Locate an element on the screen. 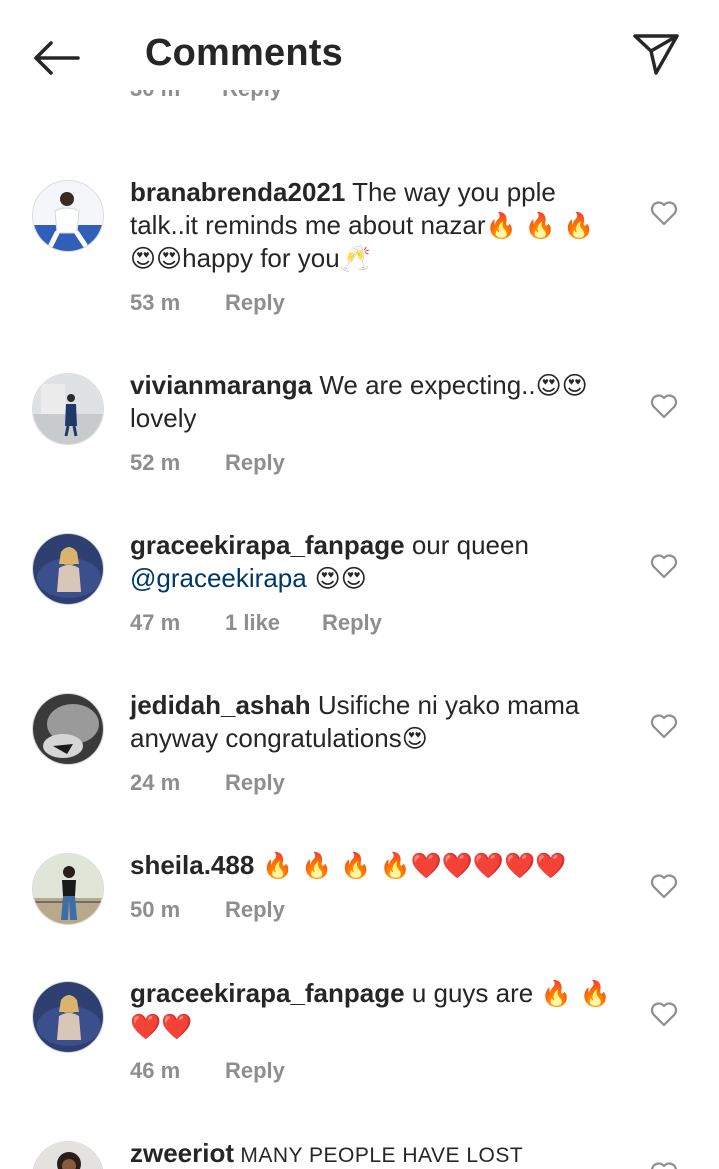 This screenshot has height=1169, width=719. page-title: Comments is located at coordinates (244, 53).